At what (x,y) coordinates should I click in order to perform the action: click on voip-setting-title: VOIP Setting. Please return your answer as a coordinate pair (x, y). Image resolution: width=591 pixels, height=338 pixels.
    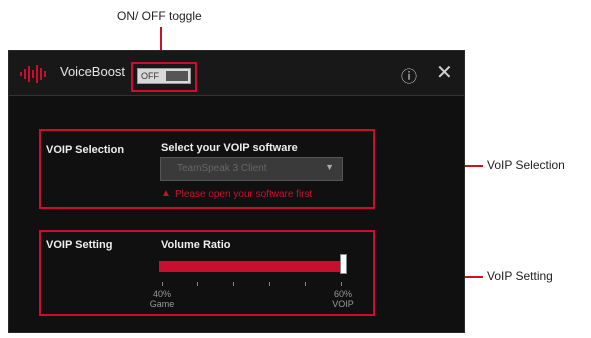
    Looking at the image, I should click on (79, 245).